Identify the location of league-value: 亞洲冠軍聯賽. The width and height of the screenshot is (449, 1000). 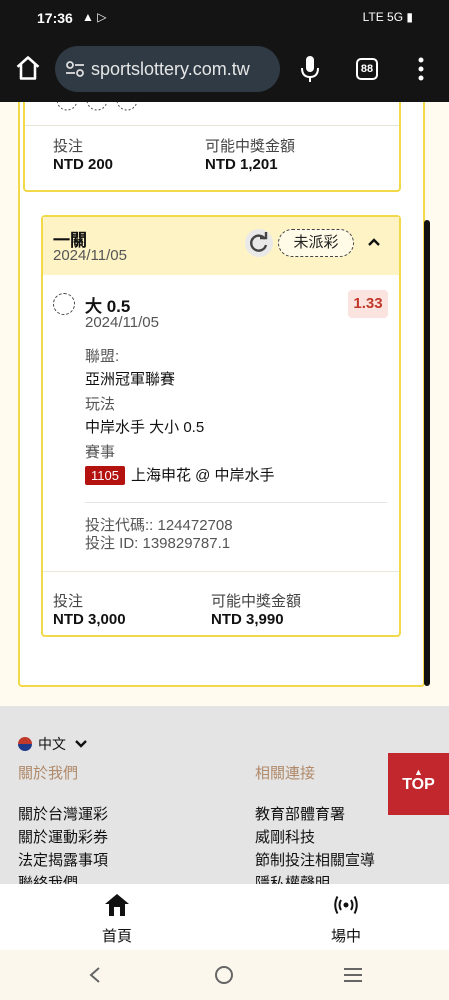
(130, 379).